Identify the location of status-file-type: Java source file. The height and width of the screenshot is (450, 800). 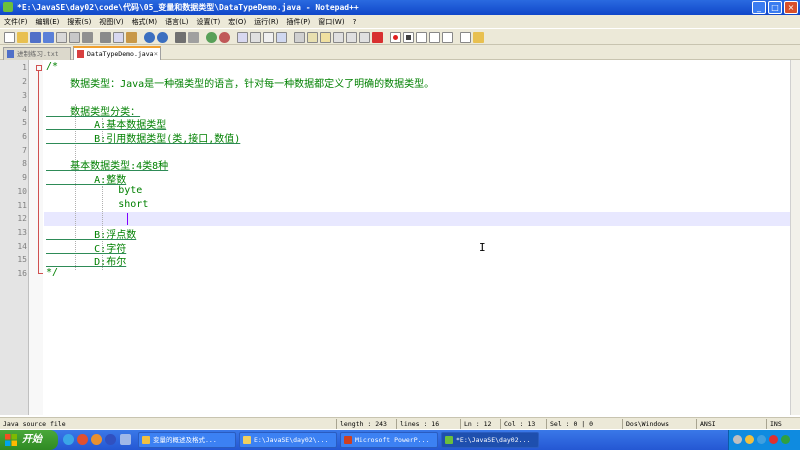
(34, 424).